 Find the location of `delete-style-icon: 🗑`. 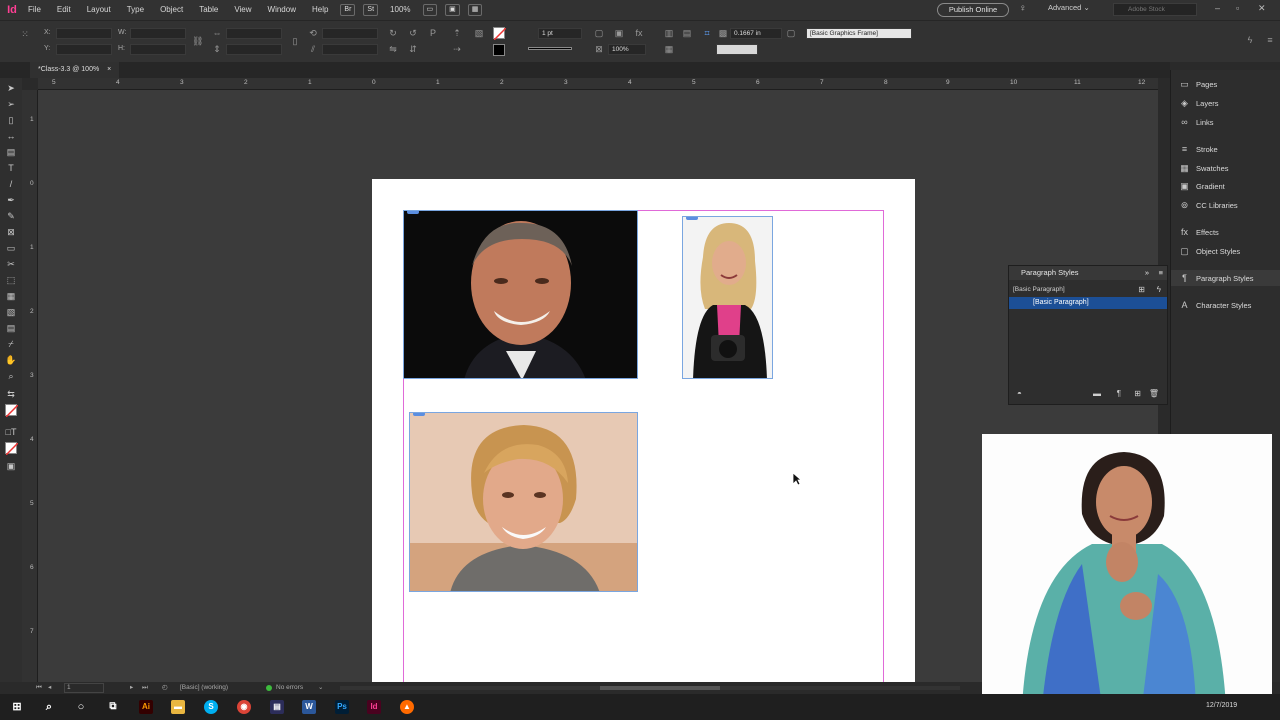

delete-style-icon: 🗑 is located at coordinates (1154, 393).